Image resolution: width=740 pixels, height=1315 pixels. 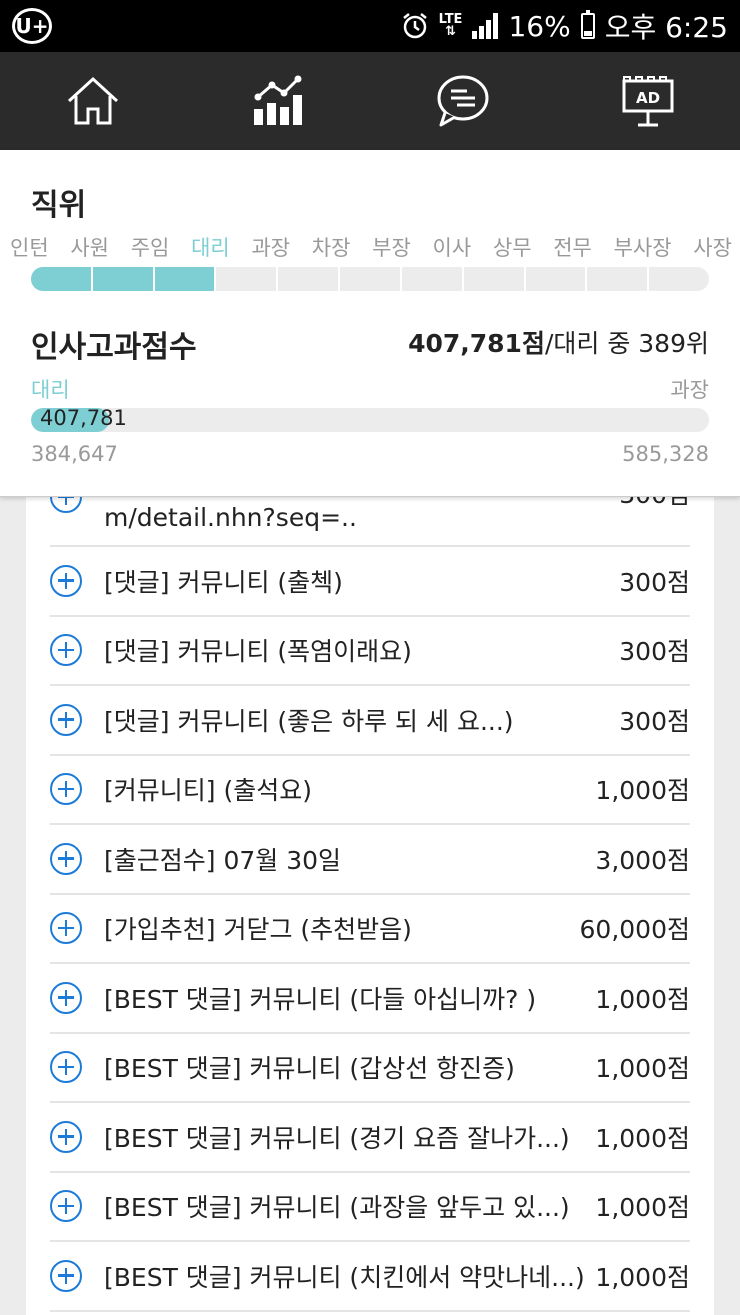 I want to click on list-item-title: [가입추천] 거닫그 (추천받음), so click(x=258, y=930).